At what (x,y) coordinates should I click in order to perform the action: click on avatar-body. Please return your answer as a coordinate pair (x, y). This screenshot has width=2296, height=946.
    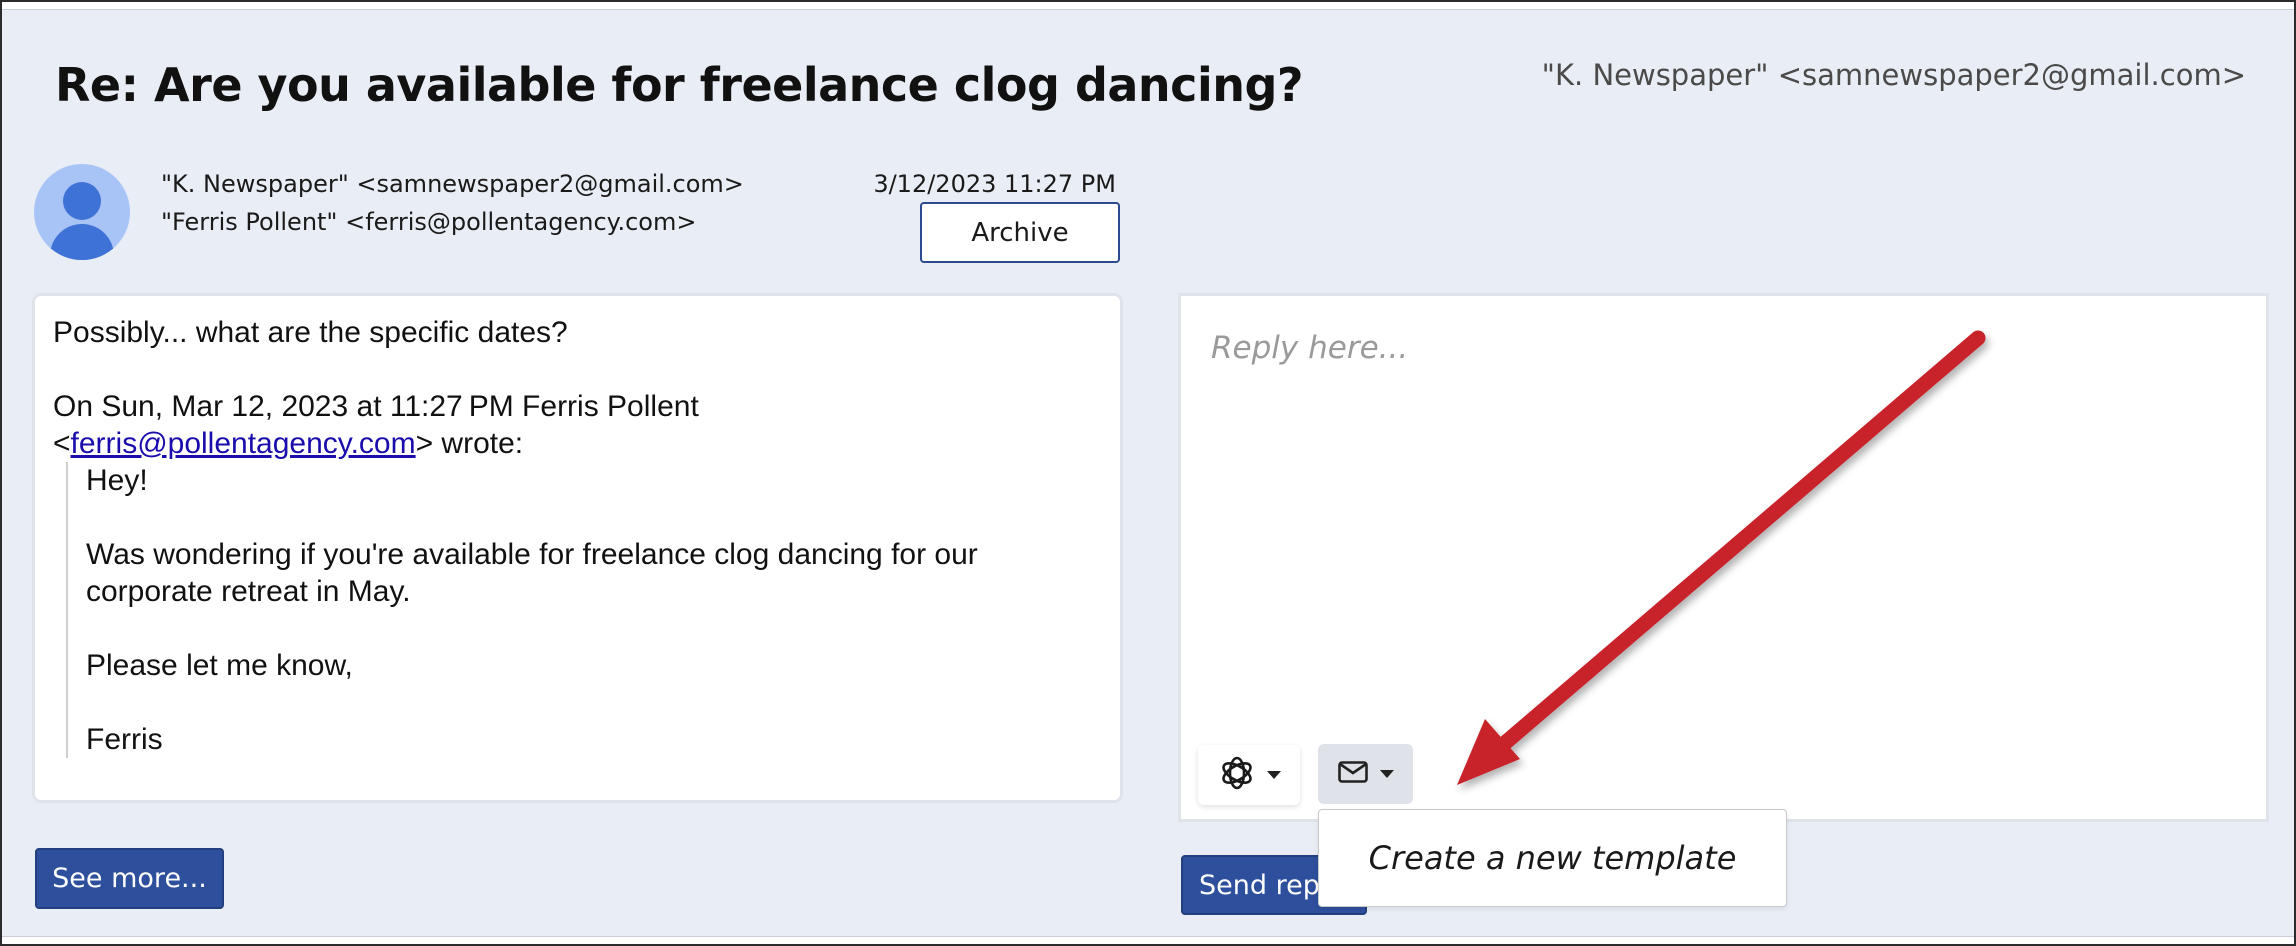
    Looking at the image, I should click on (82, 242).